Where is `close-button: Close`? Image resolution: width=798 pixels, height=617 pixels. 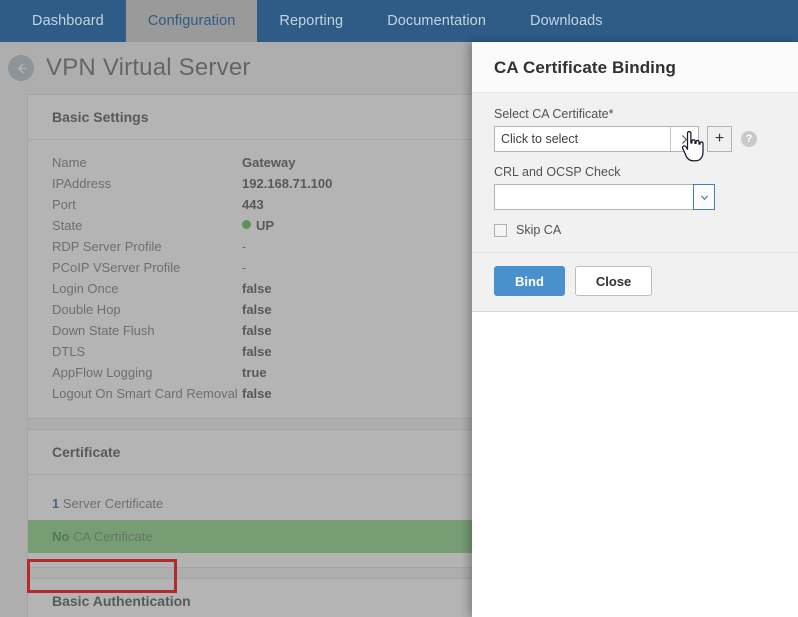
close-button: Close is located at coordinates (613, 281).